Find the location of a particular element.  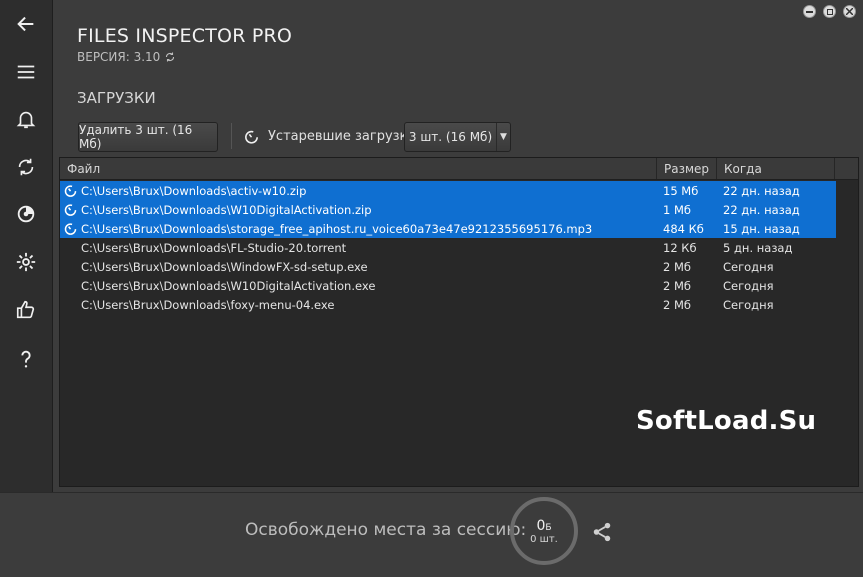

back-arrow-icon is located at coordinates (25, 24).